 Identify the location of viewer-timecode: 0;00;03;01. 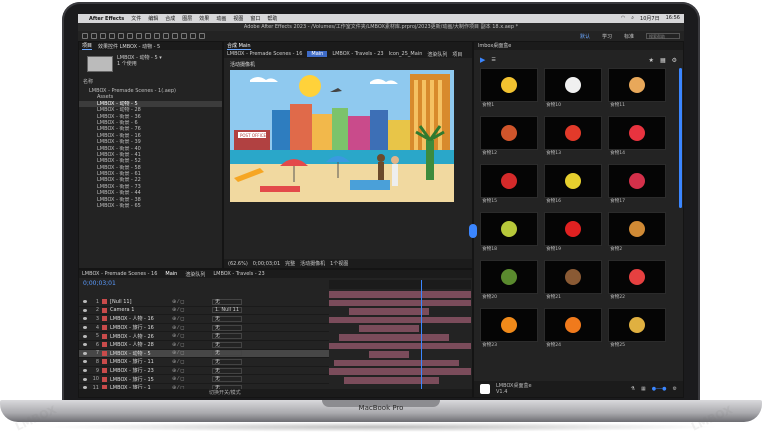
(266, 264).